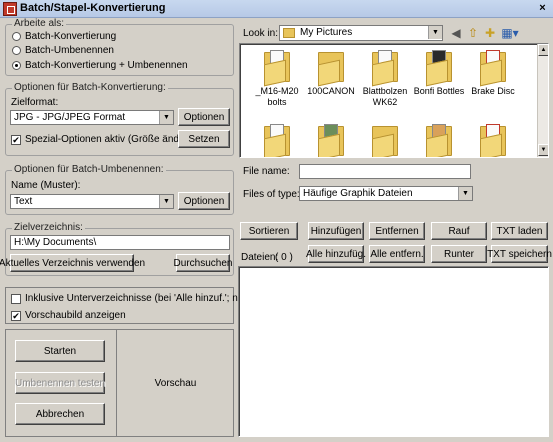 Image resolution: width=553 pixels, height=442 pixels. Describe the element at coordinates (542, 100) in the screenshot. I see `folder-view-scrollbar: ▲ ▼` at that location.